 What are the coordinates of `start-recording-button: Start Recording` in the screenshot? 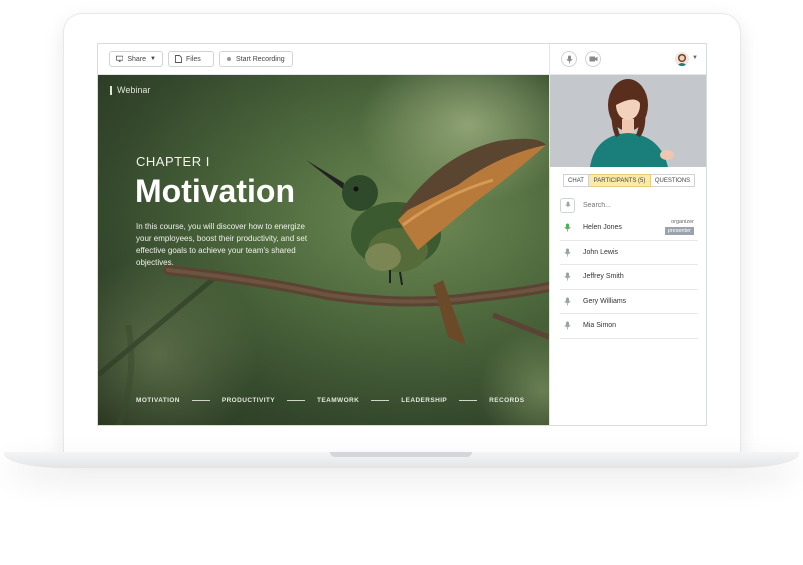 It's located at (256, 59).